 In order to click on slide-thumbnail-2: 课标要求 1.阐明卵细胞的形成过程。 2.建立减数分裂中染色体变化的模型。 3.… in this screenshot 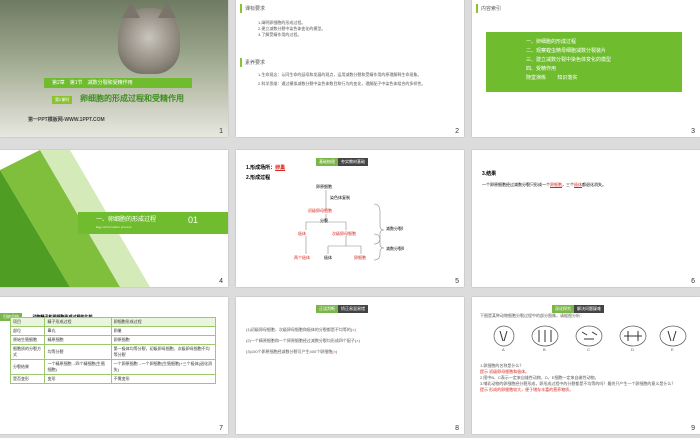, I will do `click(350, 68)`.